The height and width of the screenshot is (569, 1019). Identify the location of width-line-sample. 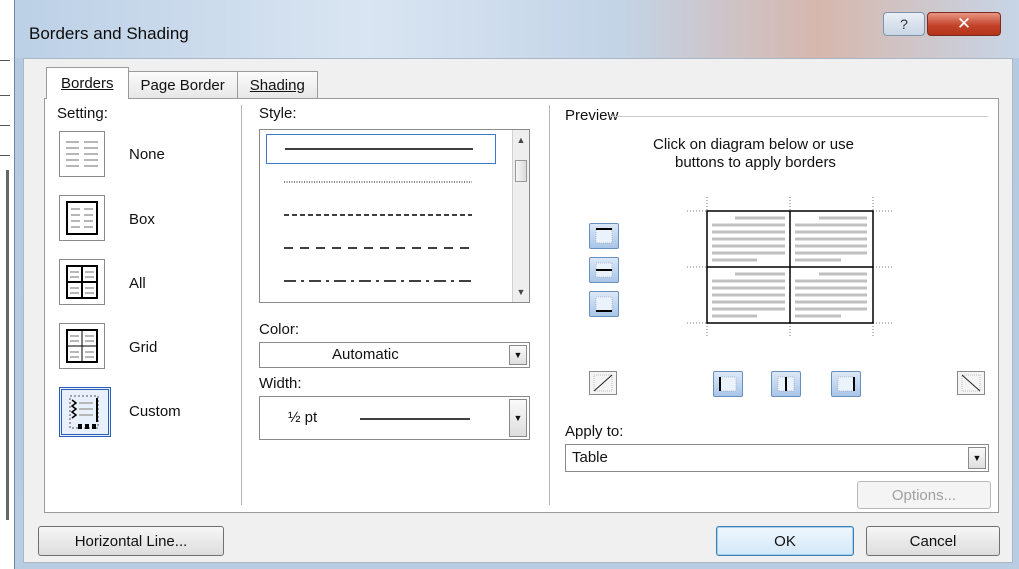
(415, 419).